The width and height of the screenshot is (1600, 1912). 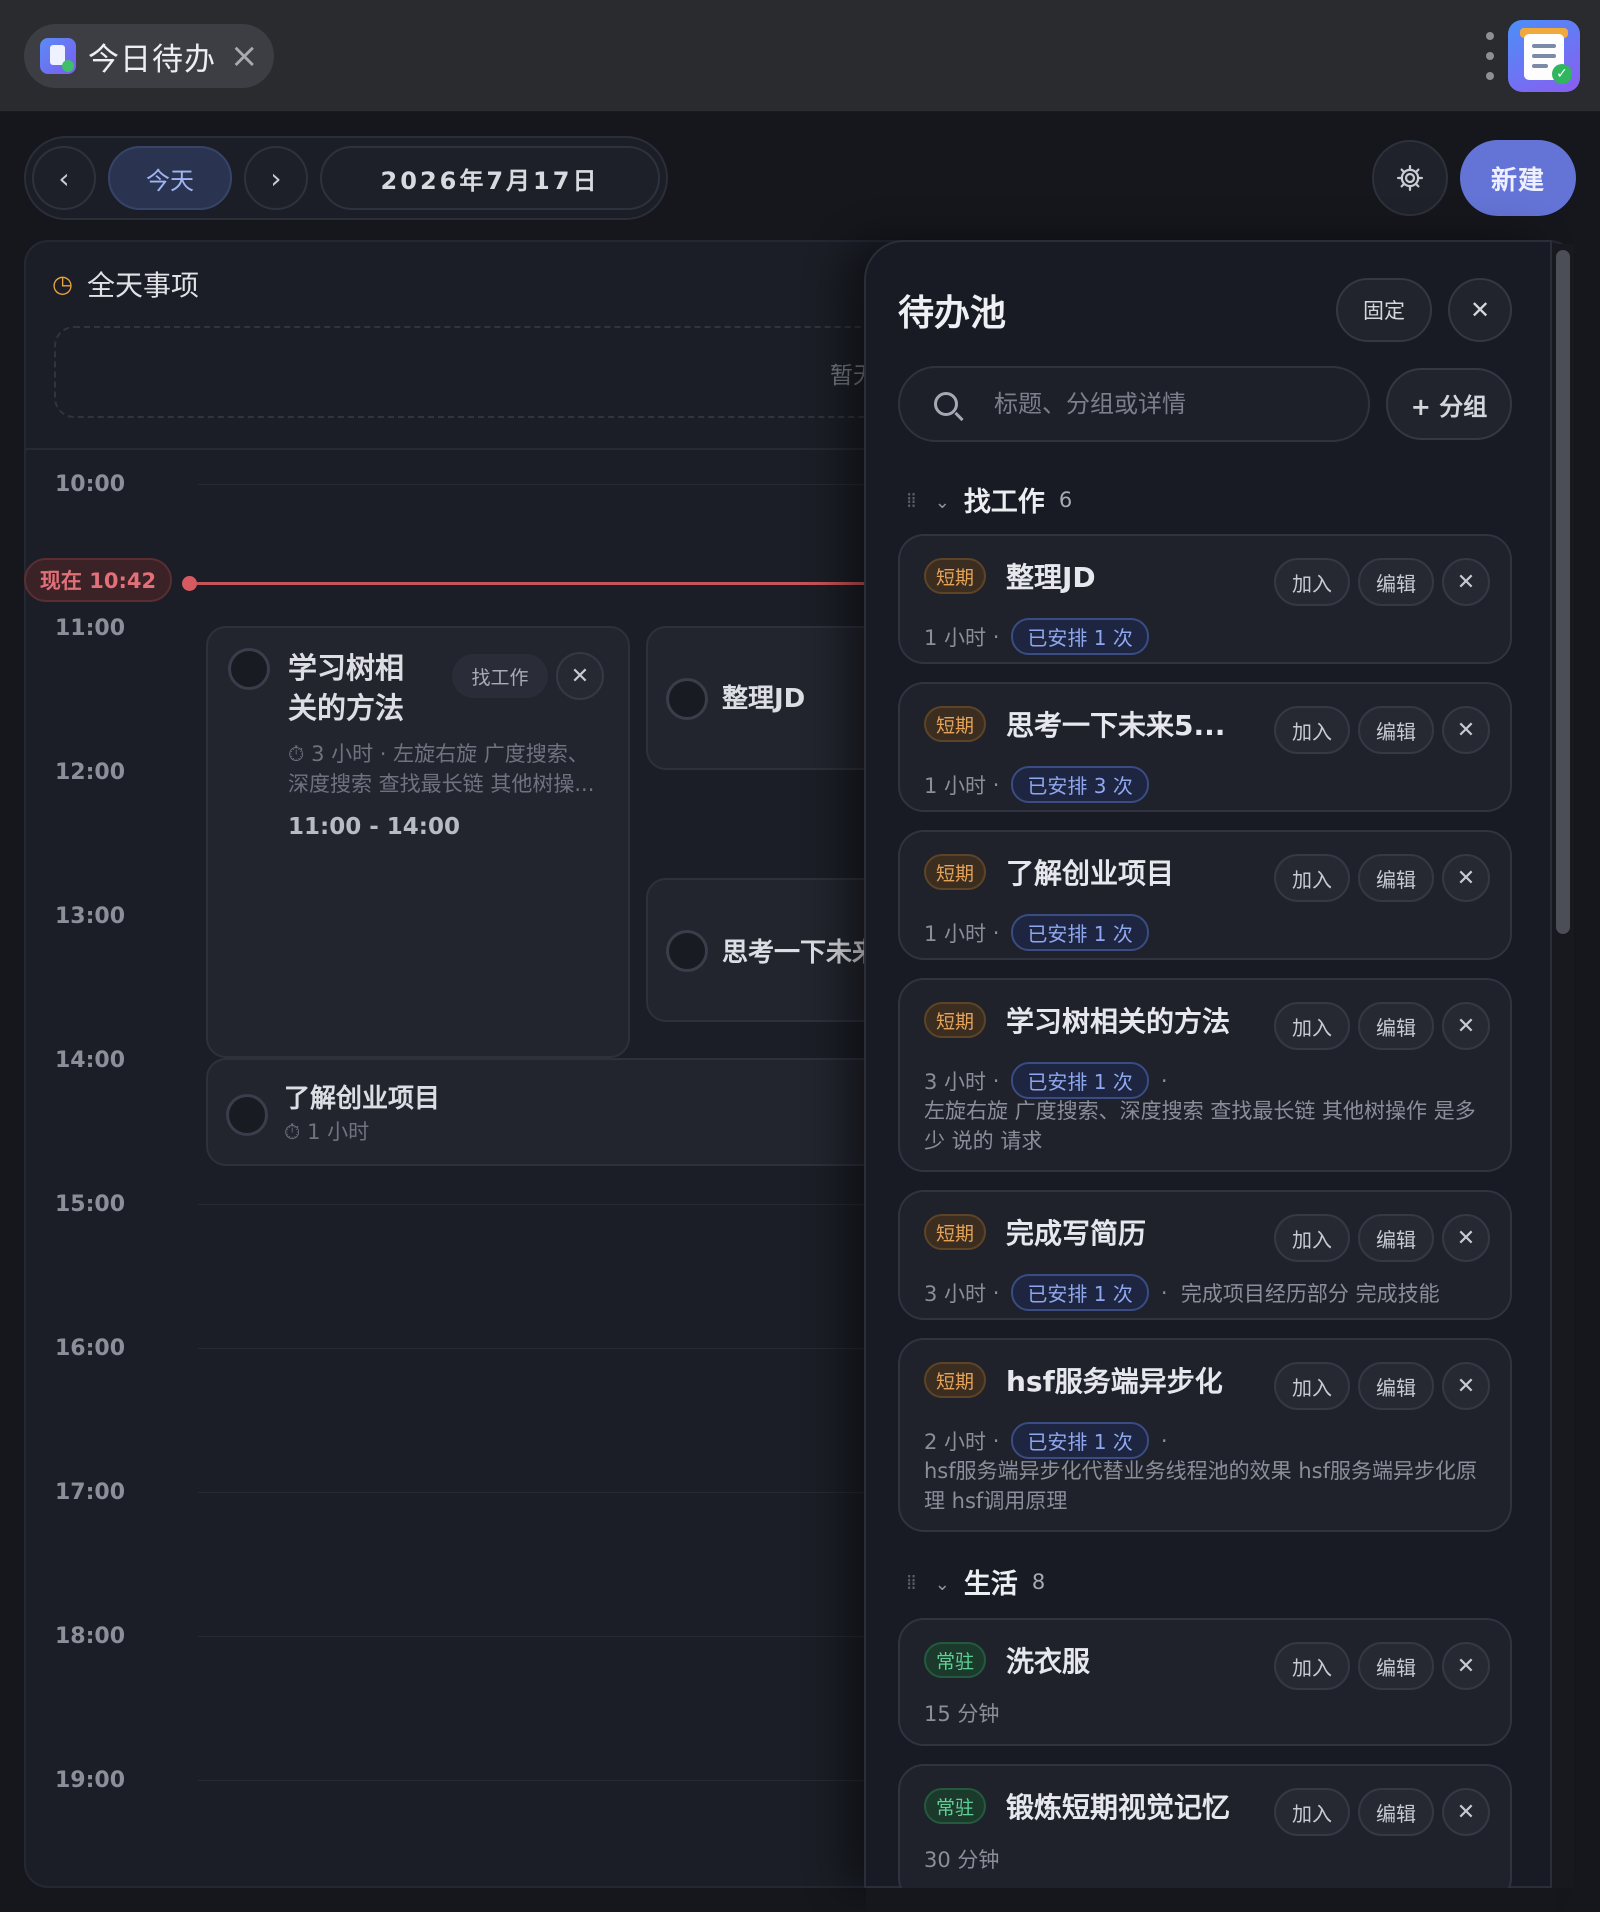 I want to click on item-title: hsf服务端异步化, so click(x=1114, y=1381).